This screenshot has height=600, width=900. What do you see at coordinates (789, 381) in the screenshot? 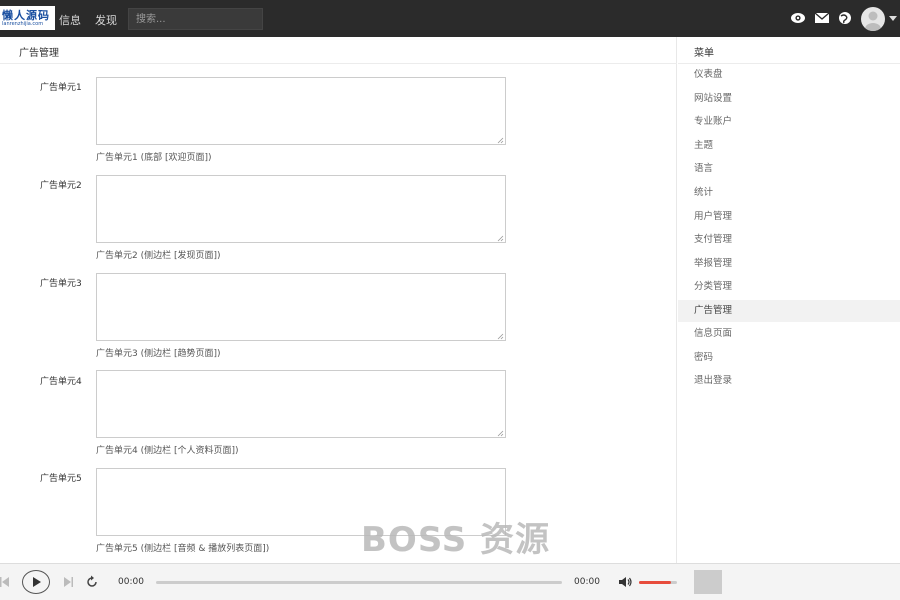
I see `sidebar-item-logout: 退出登录` at bounding box center [789, 381].